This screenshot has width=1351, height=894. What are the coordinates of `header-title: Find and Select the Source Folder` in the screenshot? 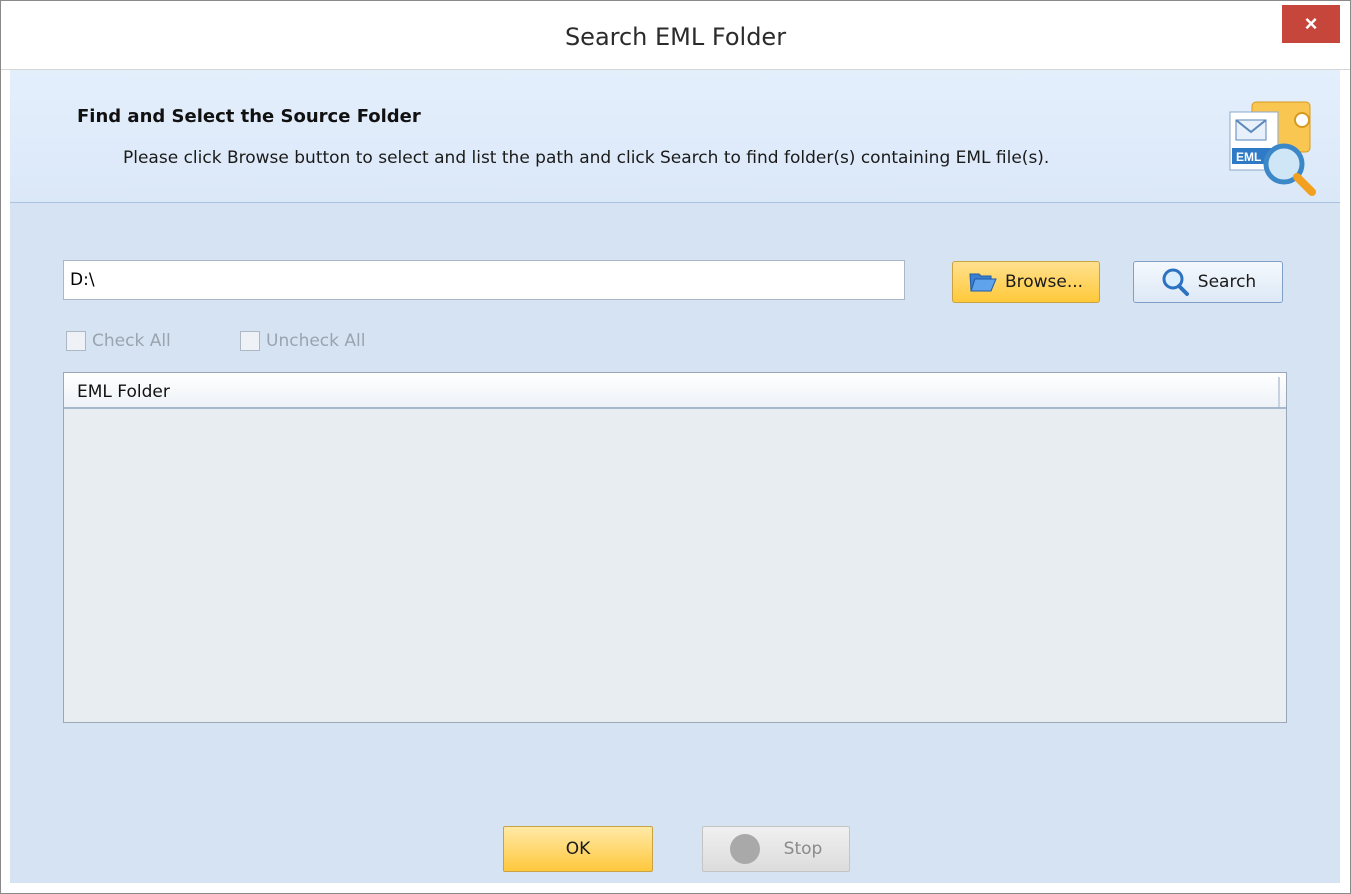 It's located at (249, 116).